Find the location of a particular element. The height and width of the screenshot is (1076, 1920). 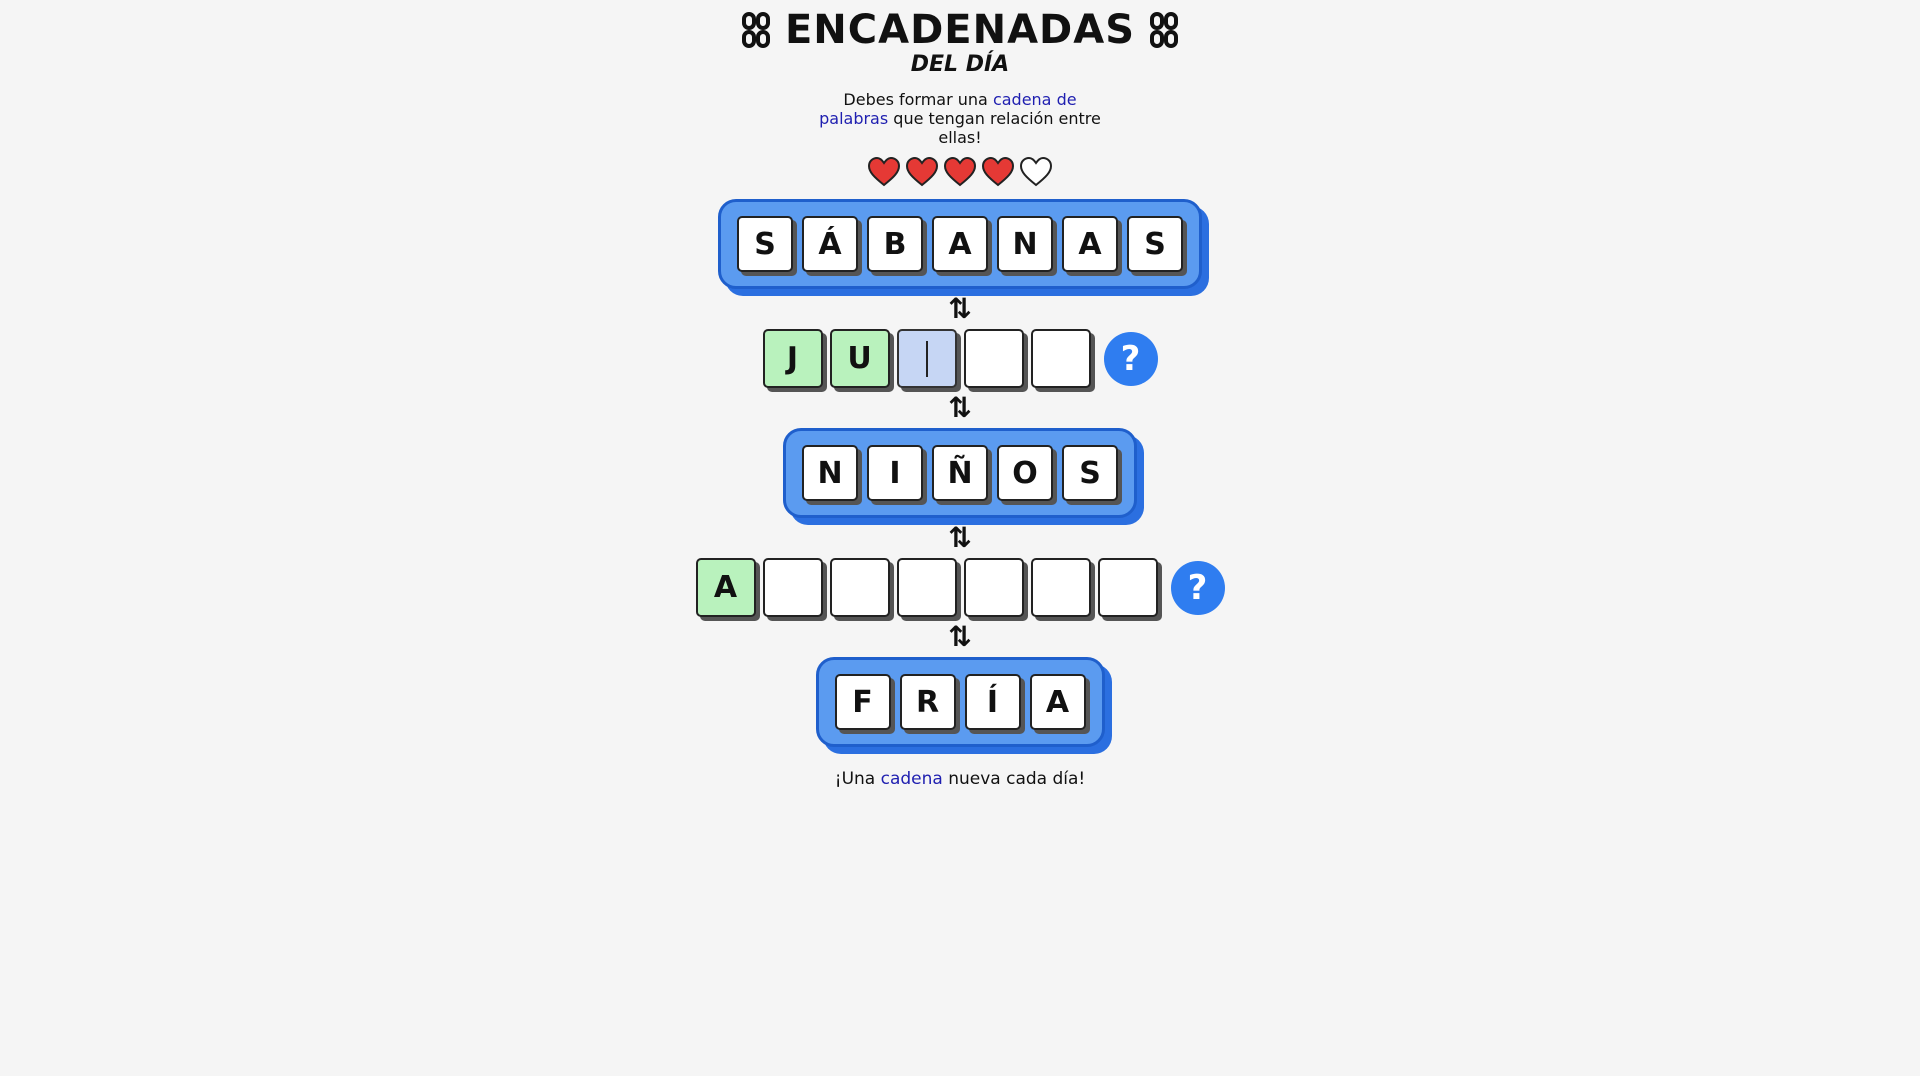

letter-tile: Ñ is located at coordinates (960, 473).